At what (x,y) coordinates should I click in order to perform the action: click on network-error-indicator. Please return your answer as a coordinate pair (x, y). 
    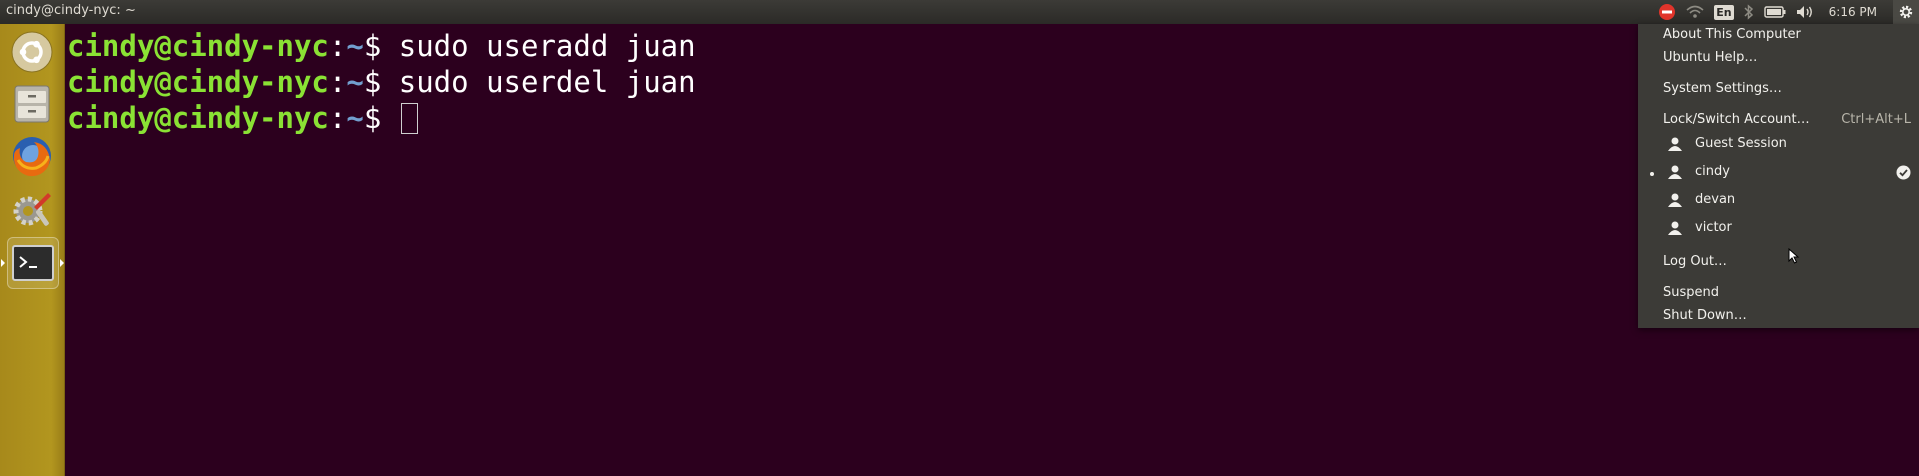
    Looking at the image, I should click on (1667, 12).